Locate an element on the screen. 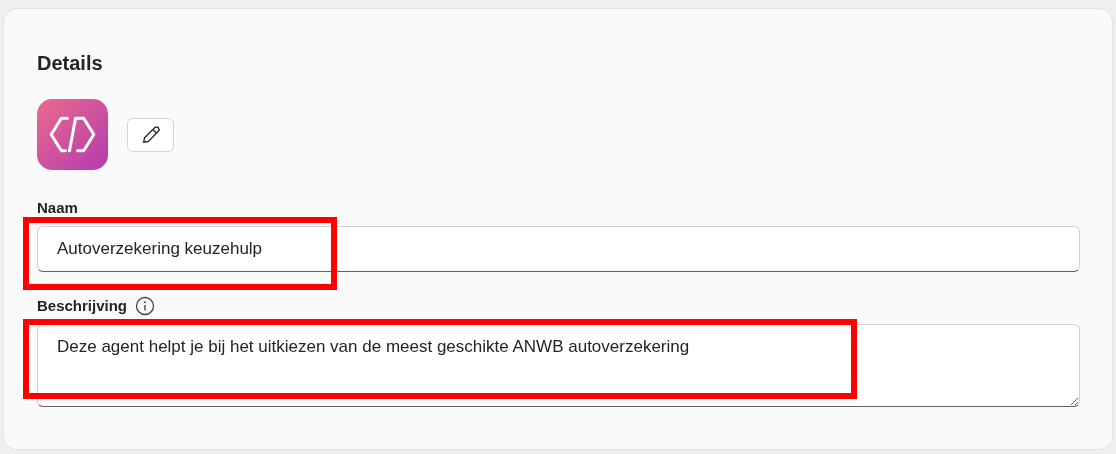 Image resolution: width=1116 pixels, height=454 pixels. section-title: Details is located at coordinates (70, 63).